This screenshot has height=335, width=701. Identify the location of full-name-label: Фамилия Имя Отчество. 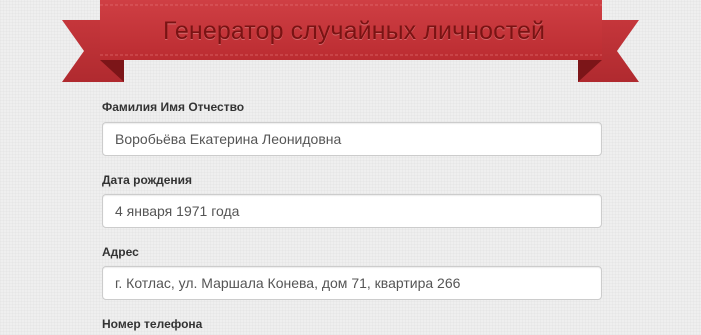
(173, 107).